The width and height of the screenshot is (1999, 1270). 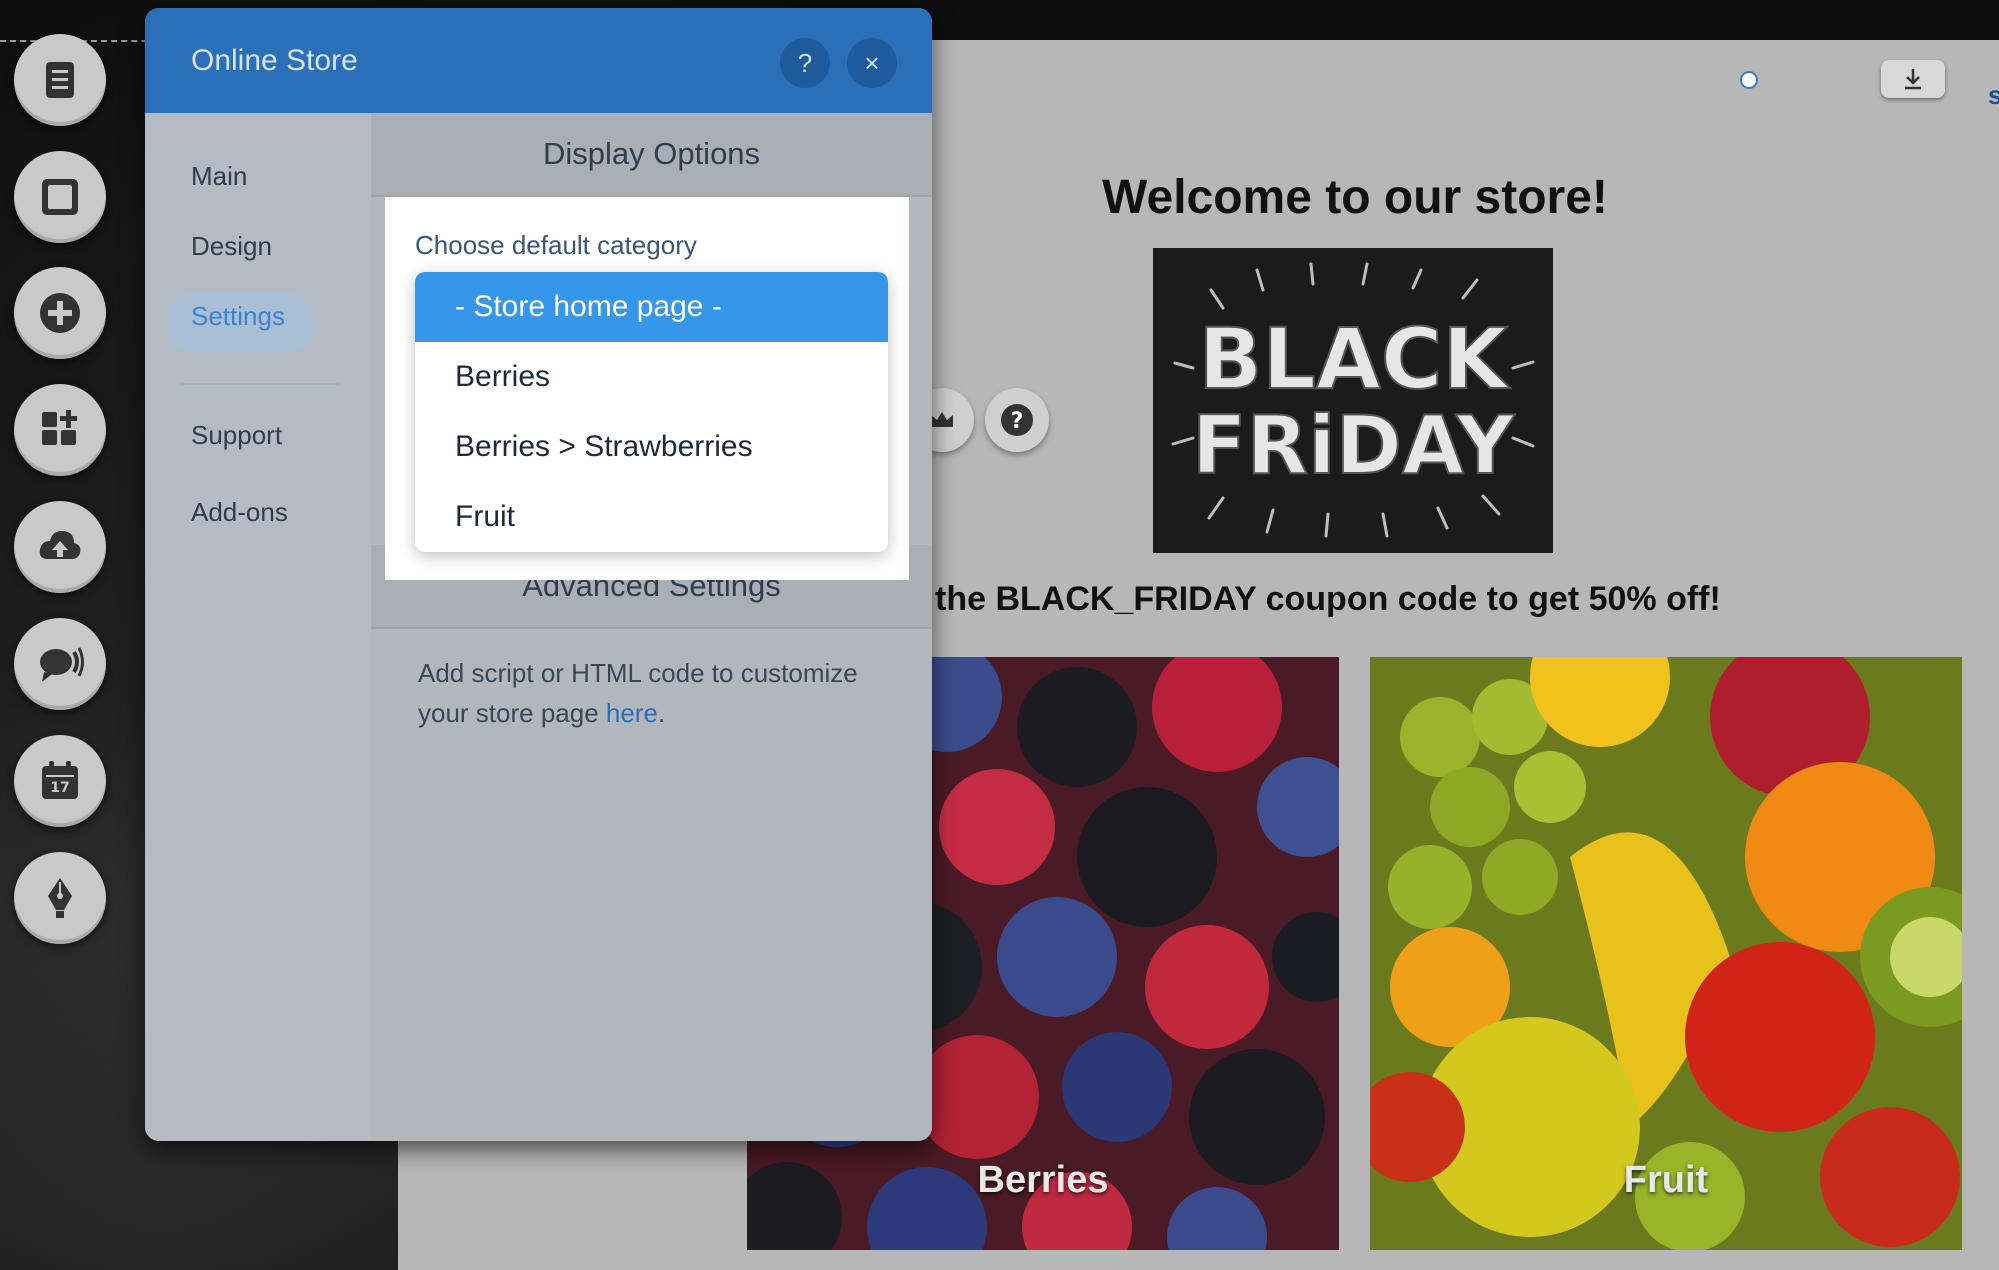 I want to click on panel-title: Online Store, so click(x=274, y=60).